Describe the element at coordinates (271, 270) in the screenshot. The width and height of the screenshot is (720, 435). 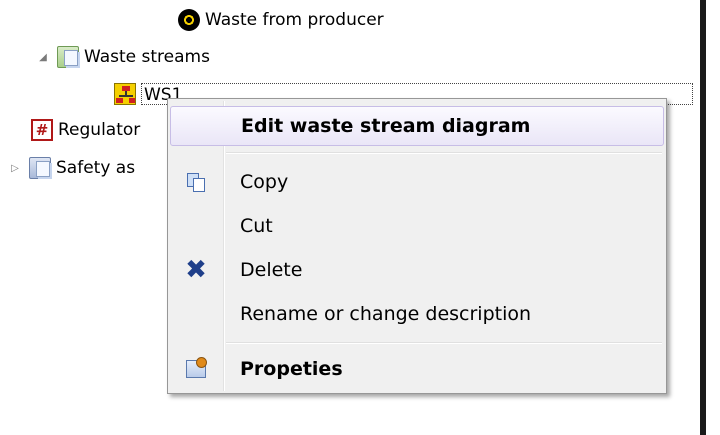
I see `menu-item-label: Delete` at that location.